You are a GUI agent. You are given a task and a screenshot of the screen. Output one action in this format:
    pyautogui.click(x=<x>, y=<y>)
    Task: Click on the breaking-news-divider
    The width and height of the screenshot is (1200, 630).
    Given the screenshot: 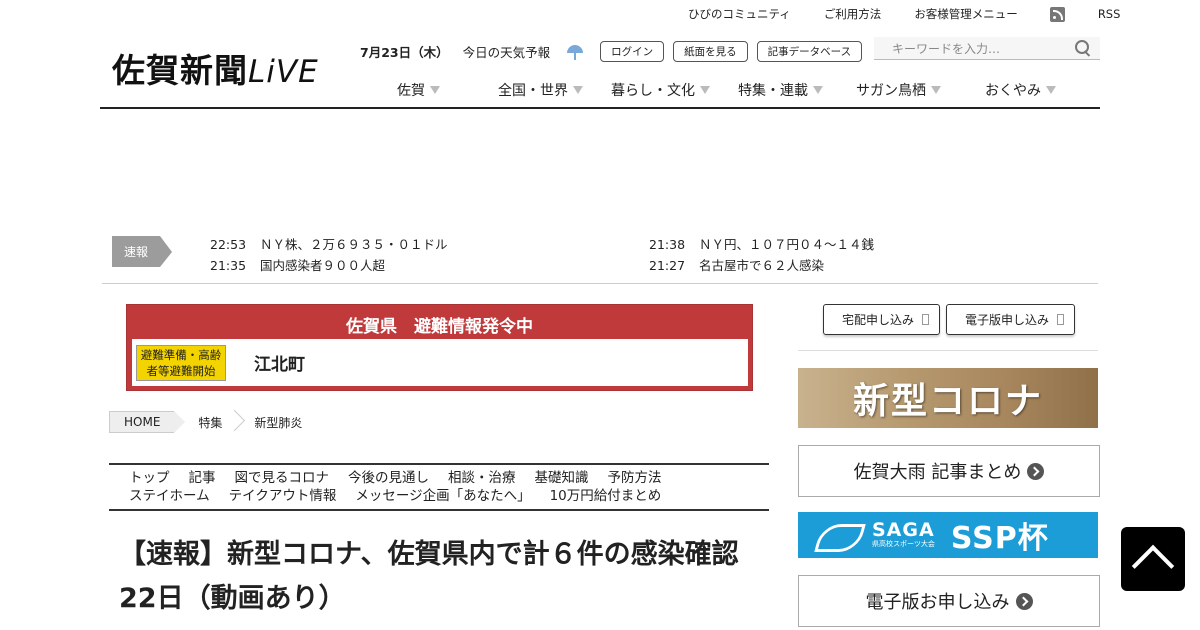 What is the action you would take?
    pyautogui.click(x=600, y=283)
    